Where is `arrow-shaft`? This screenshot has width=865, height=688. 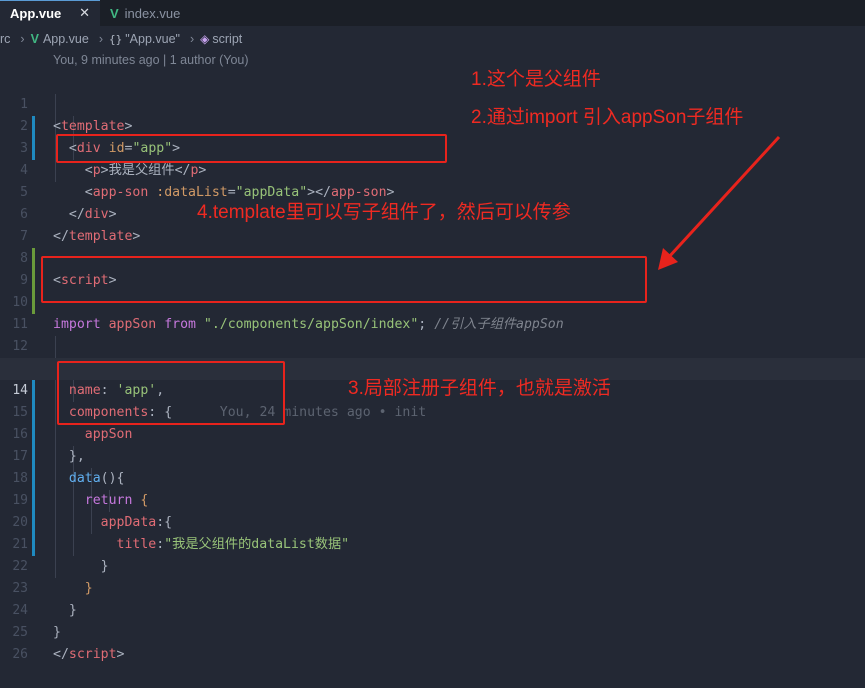 arrow-shaft is located at coordinates (723, 197).